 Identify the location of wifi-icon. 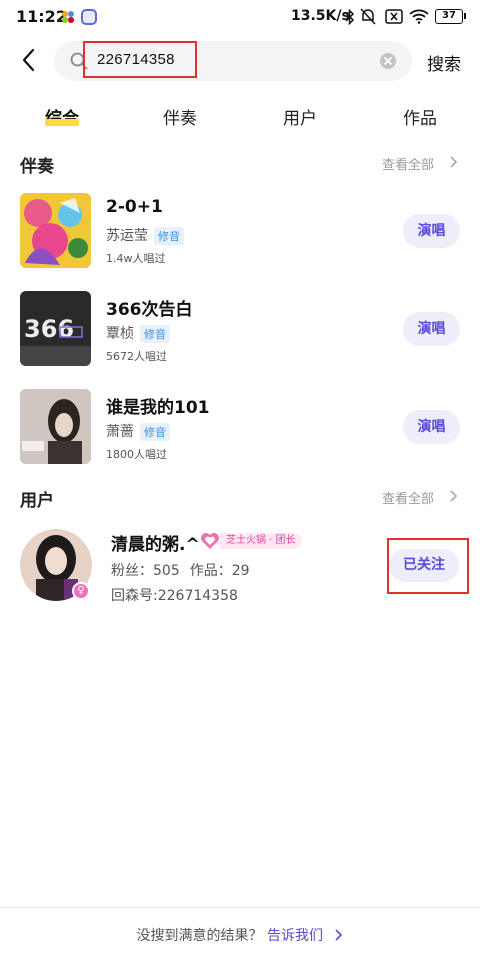
(419, 16).